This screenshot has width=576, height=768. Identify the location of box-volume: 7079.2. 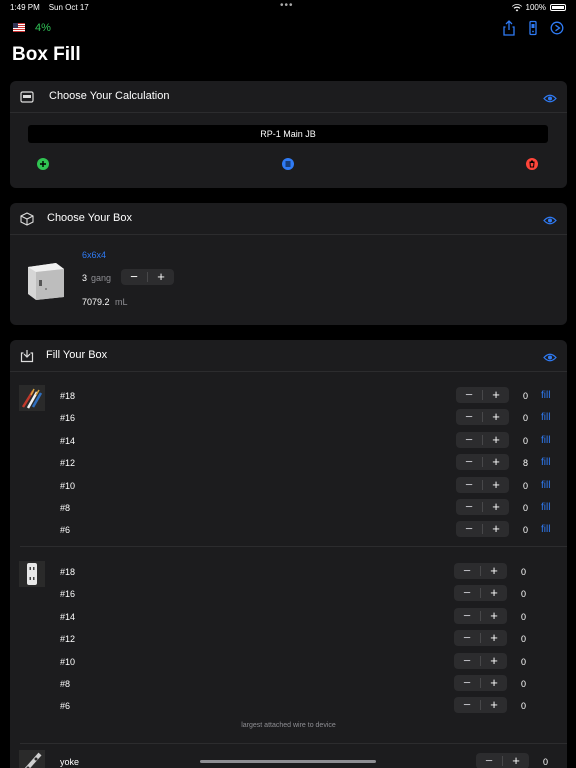
(96, 302).